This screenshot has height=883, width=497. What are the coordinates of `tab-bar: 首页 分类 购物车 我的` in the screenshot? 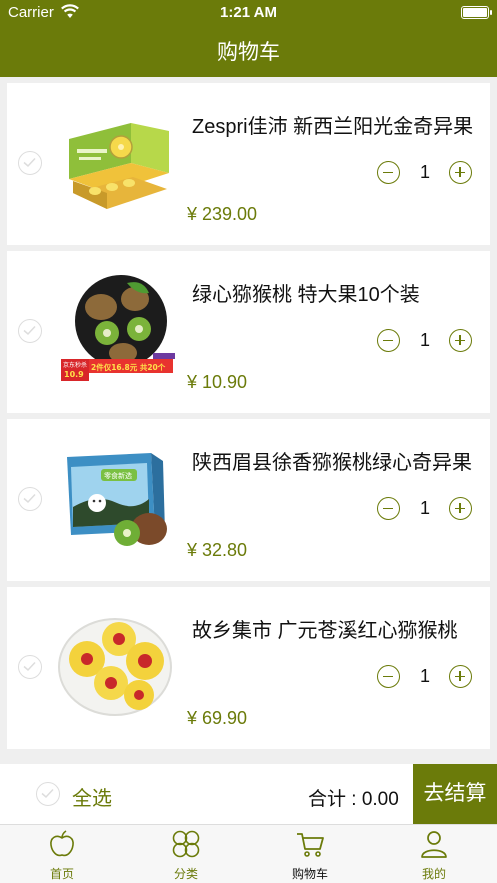 It's located at (248, 853).